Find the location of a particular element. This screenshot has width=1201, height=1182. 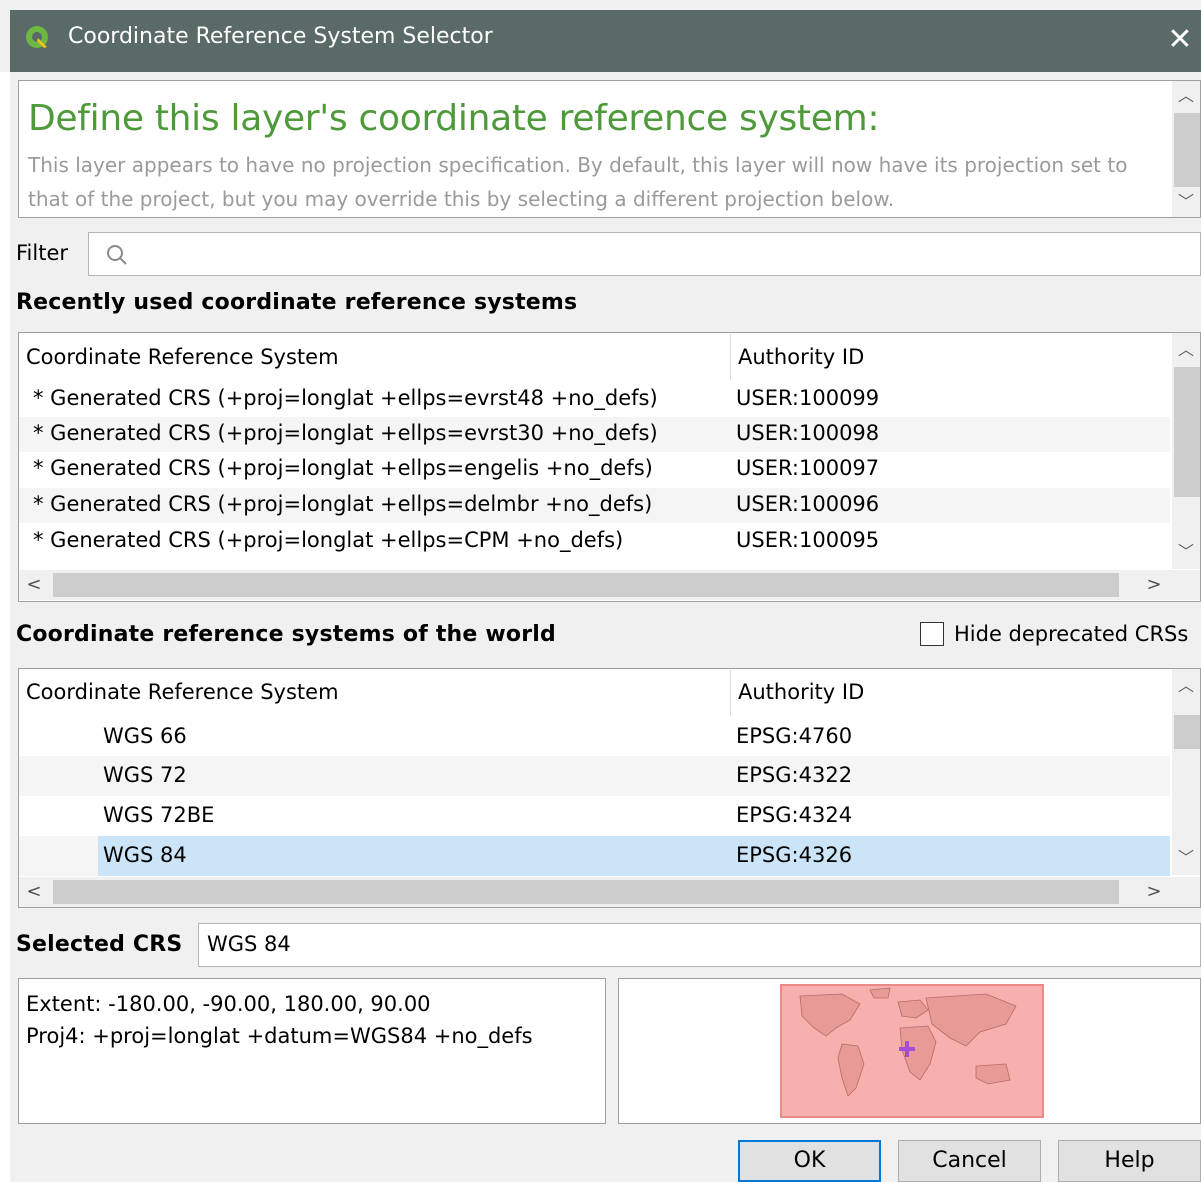

table-row: WGS 66 EPSG:4760 is located at coordinates (594, 737).